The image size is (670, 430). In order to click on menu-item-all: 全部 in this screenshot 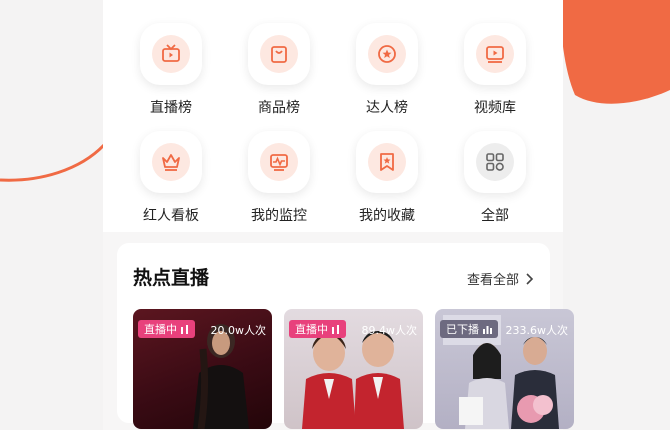, I will do `click(495, 178)`.